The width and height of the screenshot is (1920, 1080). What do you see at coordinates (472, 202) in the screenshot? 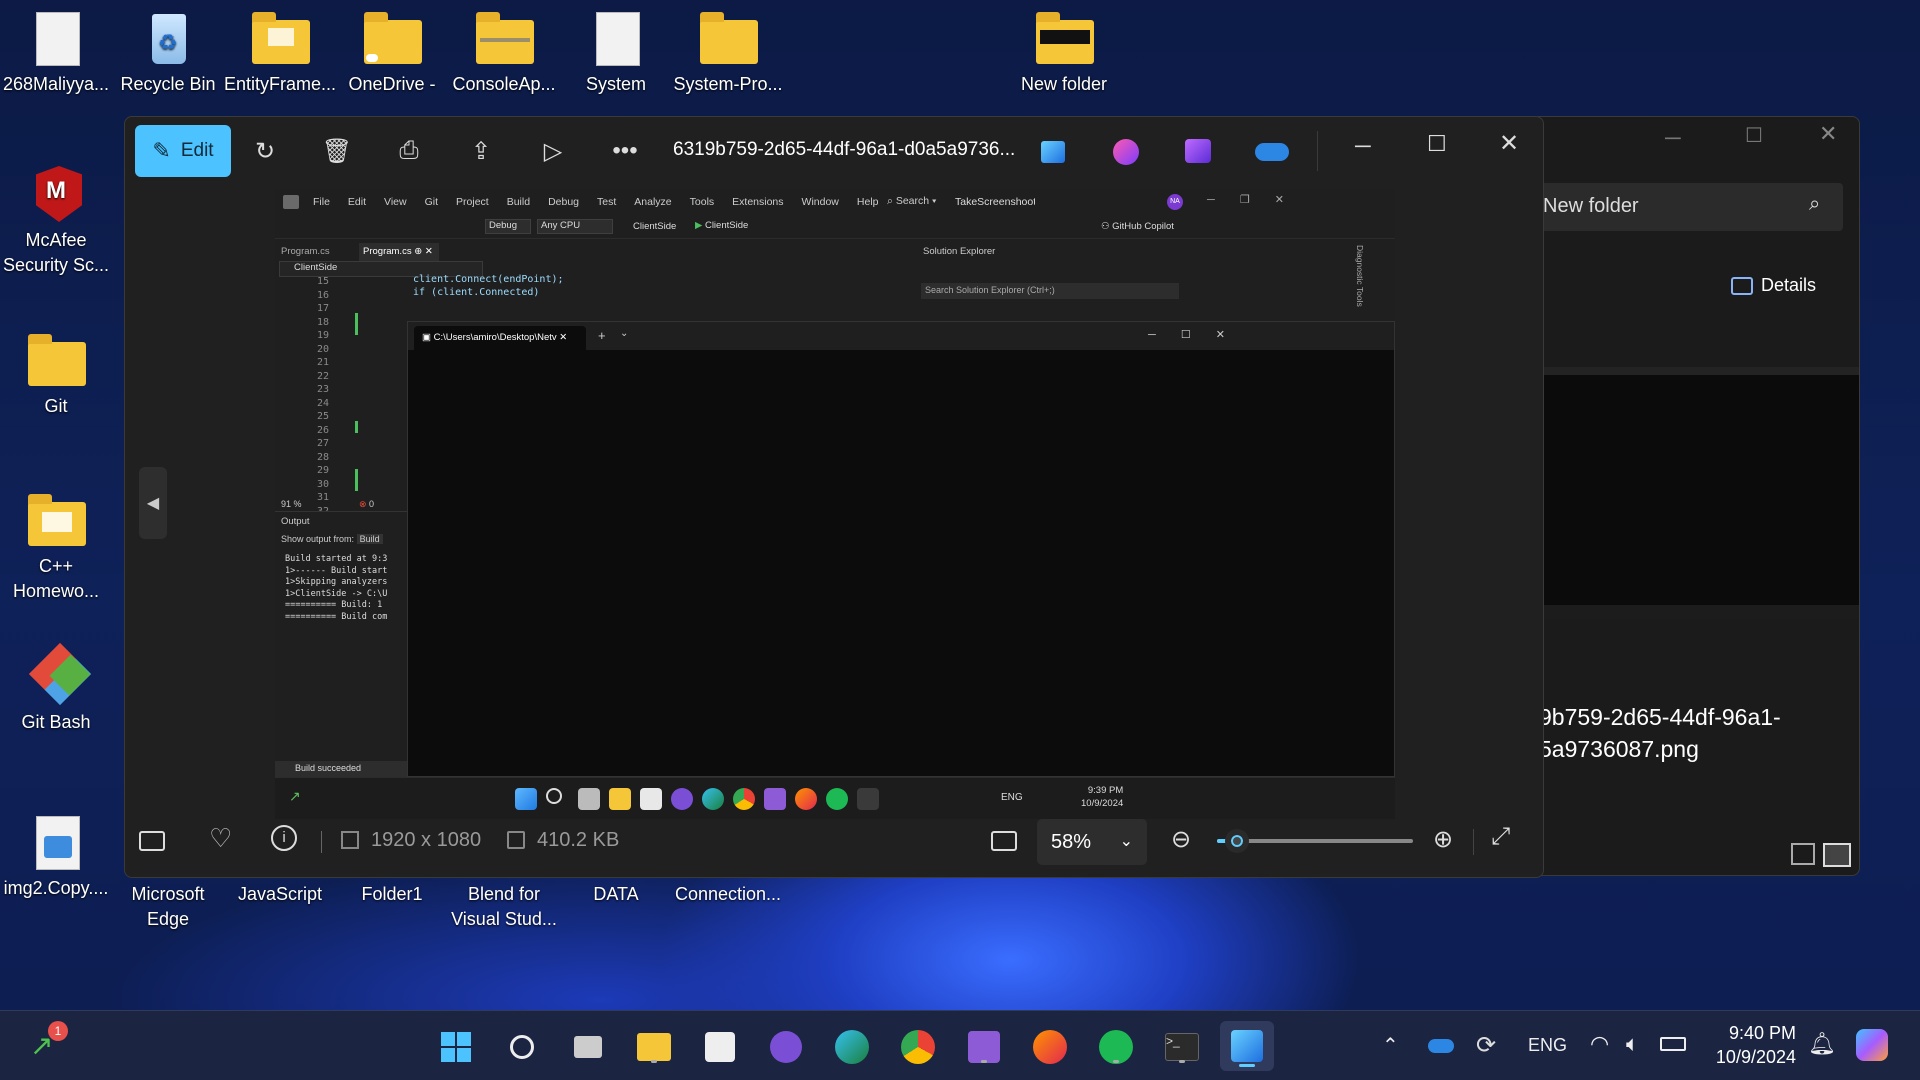
I see `menu-item: Project` at bounding box center [472, 202].